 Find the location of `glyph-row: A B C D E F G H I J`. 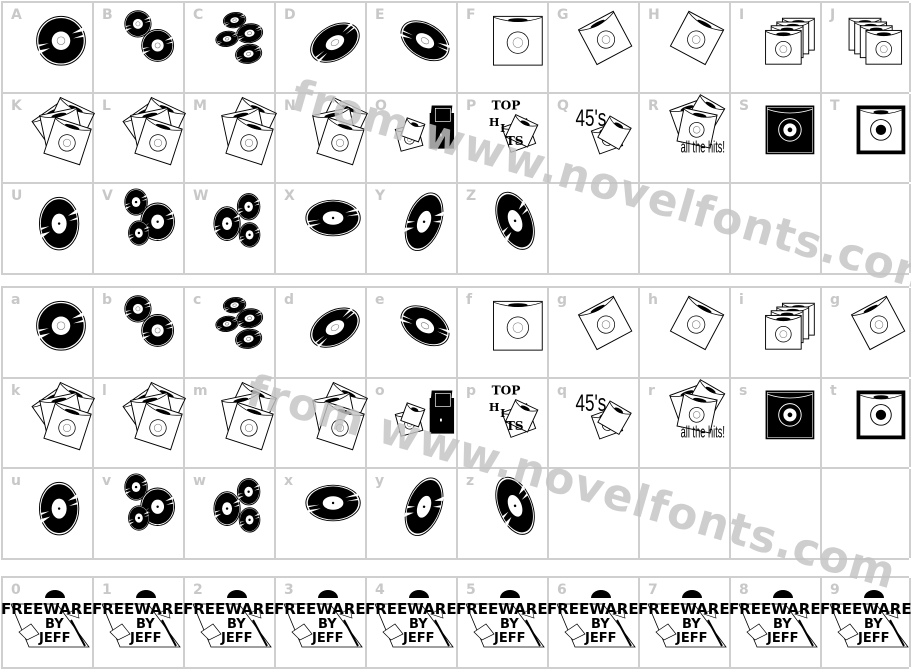

glyph-row: A B C D E F G H I J is located at coordinates (457, 48).